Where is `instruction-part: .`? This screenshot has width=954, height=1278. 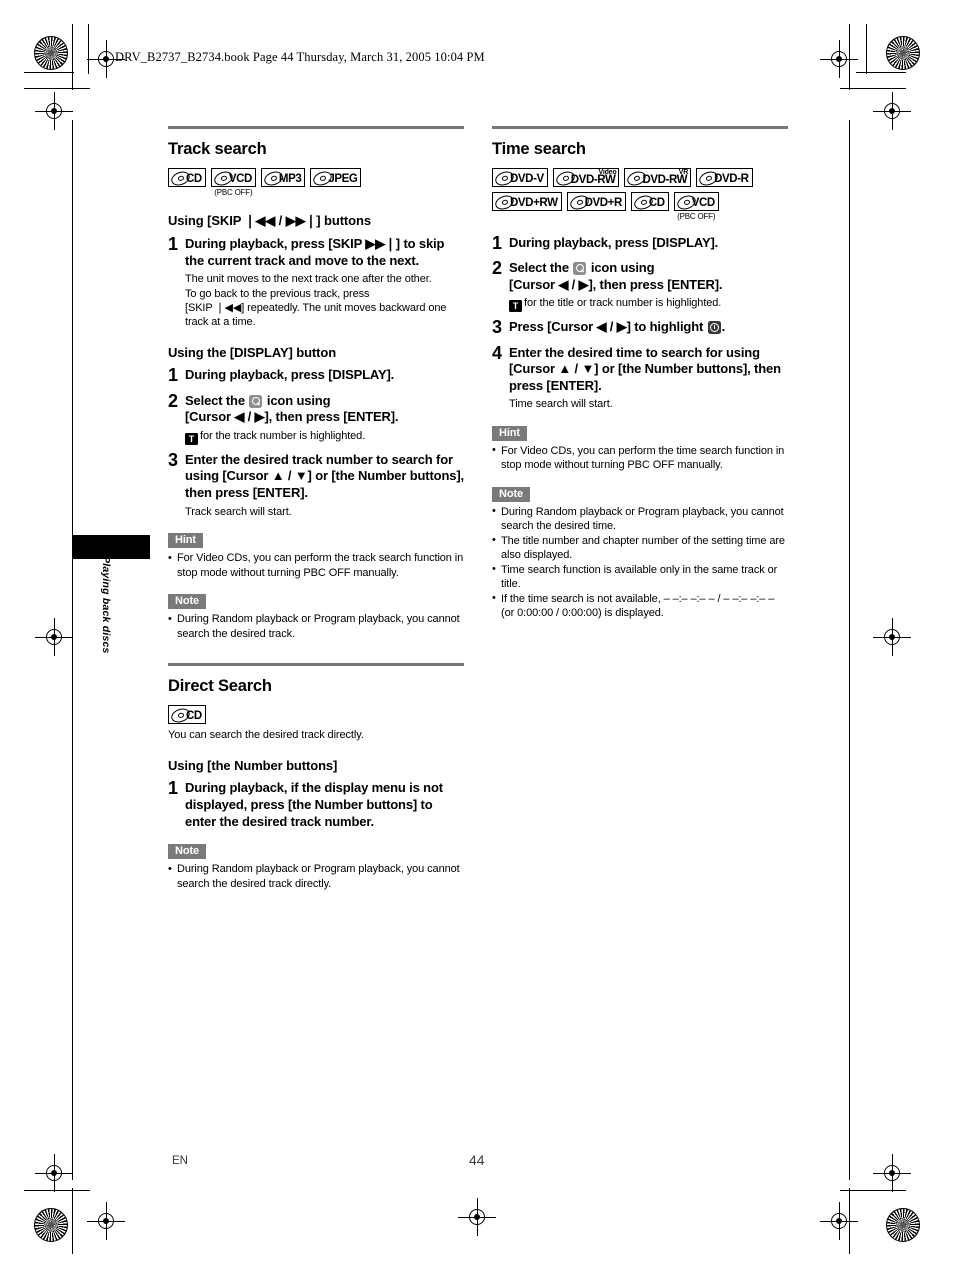 instruction-part: . is located at coordinates (723, 327).